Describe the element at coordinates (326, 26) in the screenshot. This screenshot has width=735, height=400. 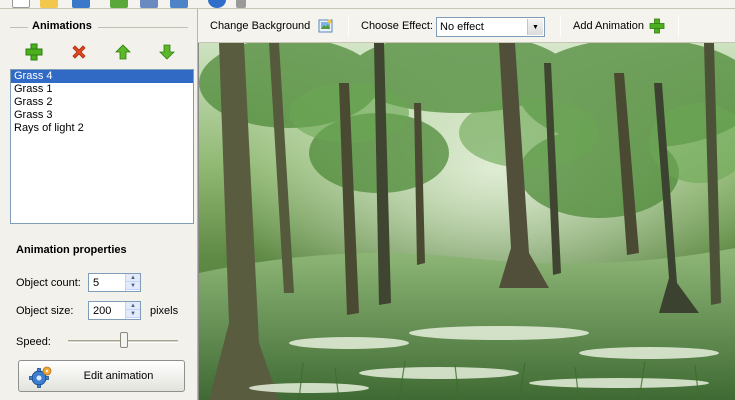
I see `image-icon` at that location.